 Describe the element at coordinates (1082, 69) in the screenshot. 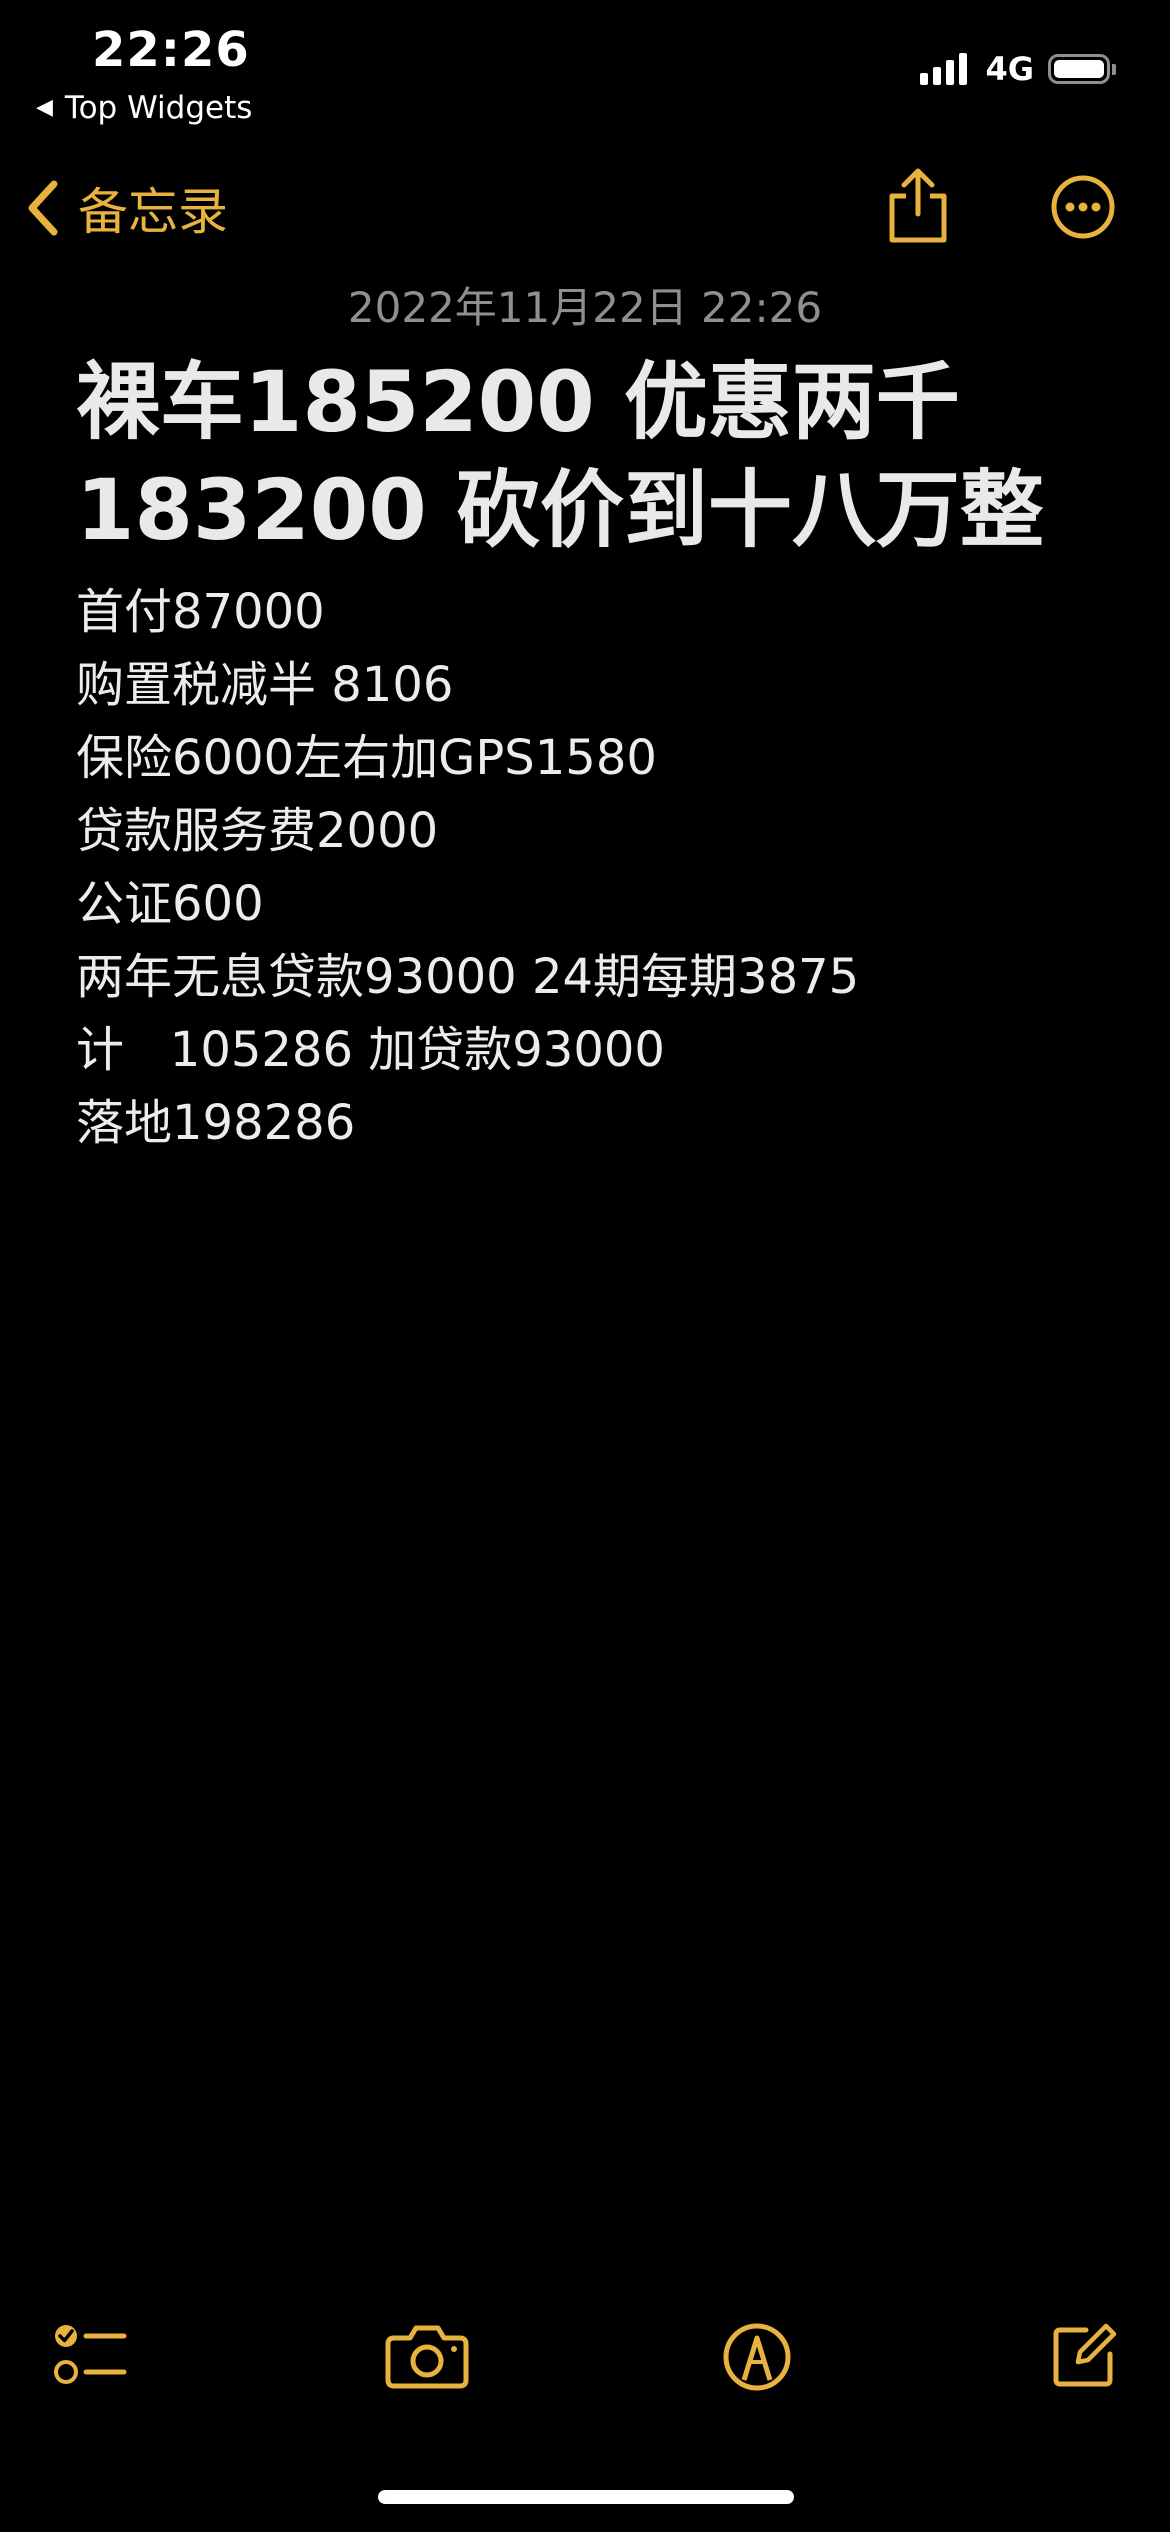

I see `battery-icon` at that location.